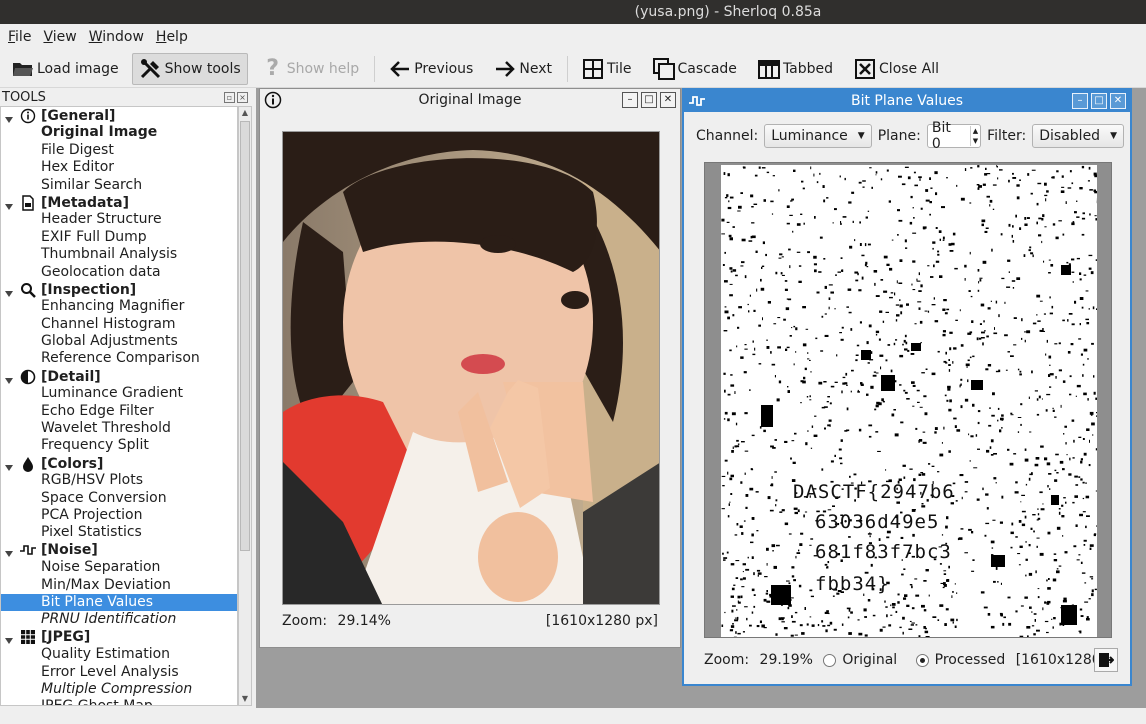 The height and width of the screenshot is (724, 1146). What do you see at coordinates (119, 358) in the screenshot?
I see `tree-item: Reference Comparison` at bounding box center [119, 358].